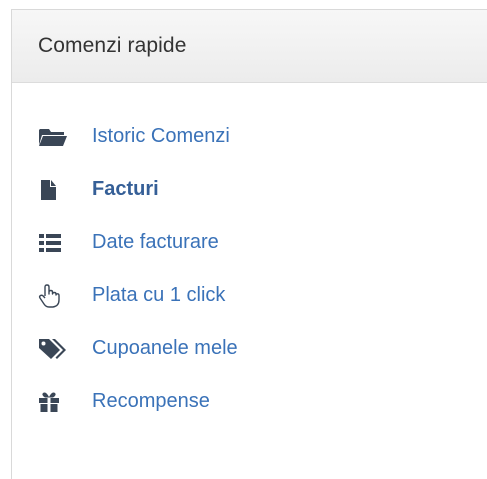 This screenshot has width=487, height=479. Describe the element at coordinates (55, 190) in the screenshot. I see `file-icon` at that location.